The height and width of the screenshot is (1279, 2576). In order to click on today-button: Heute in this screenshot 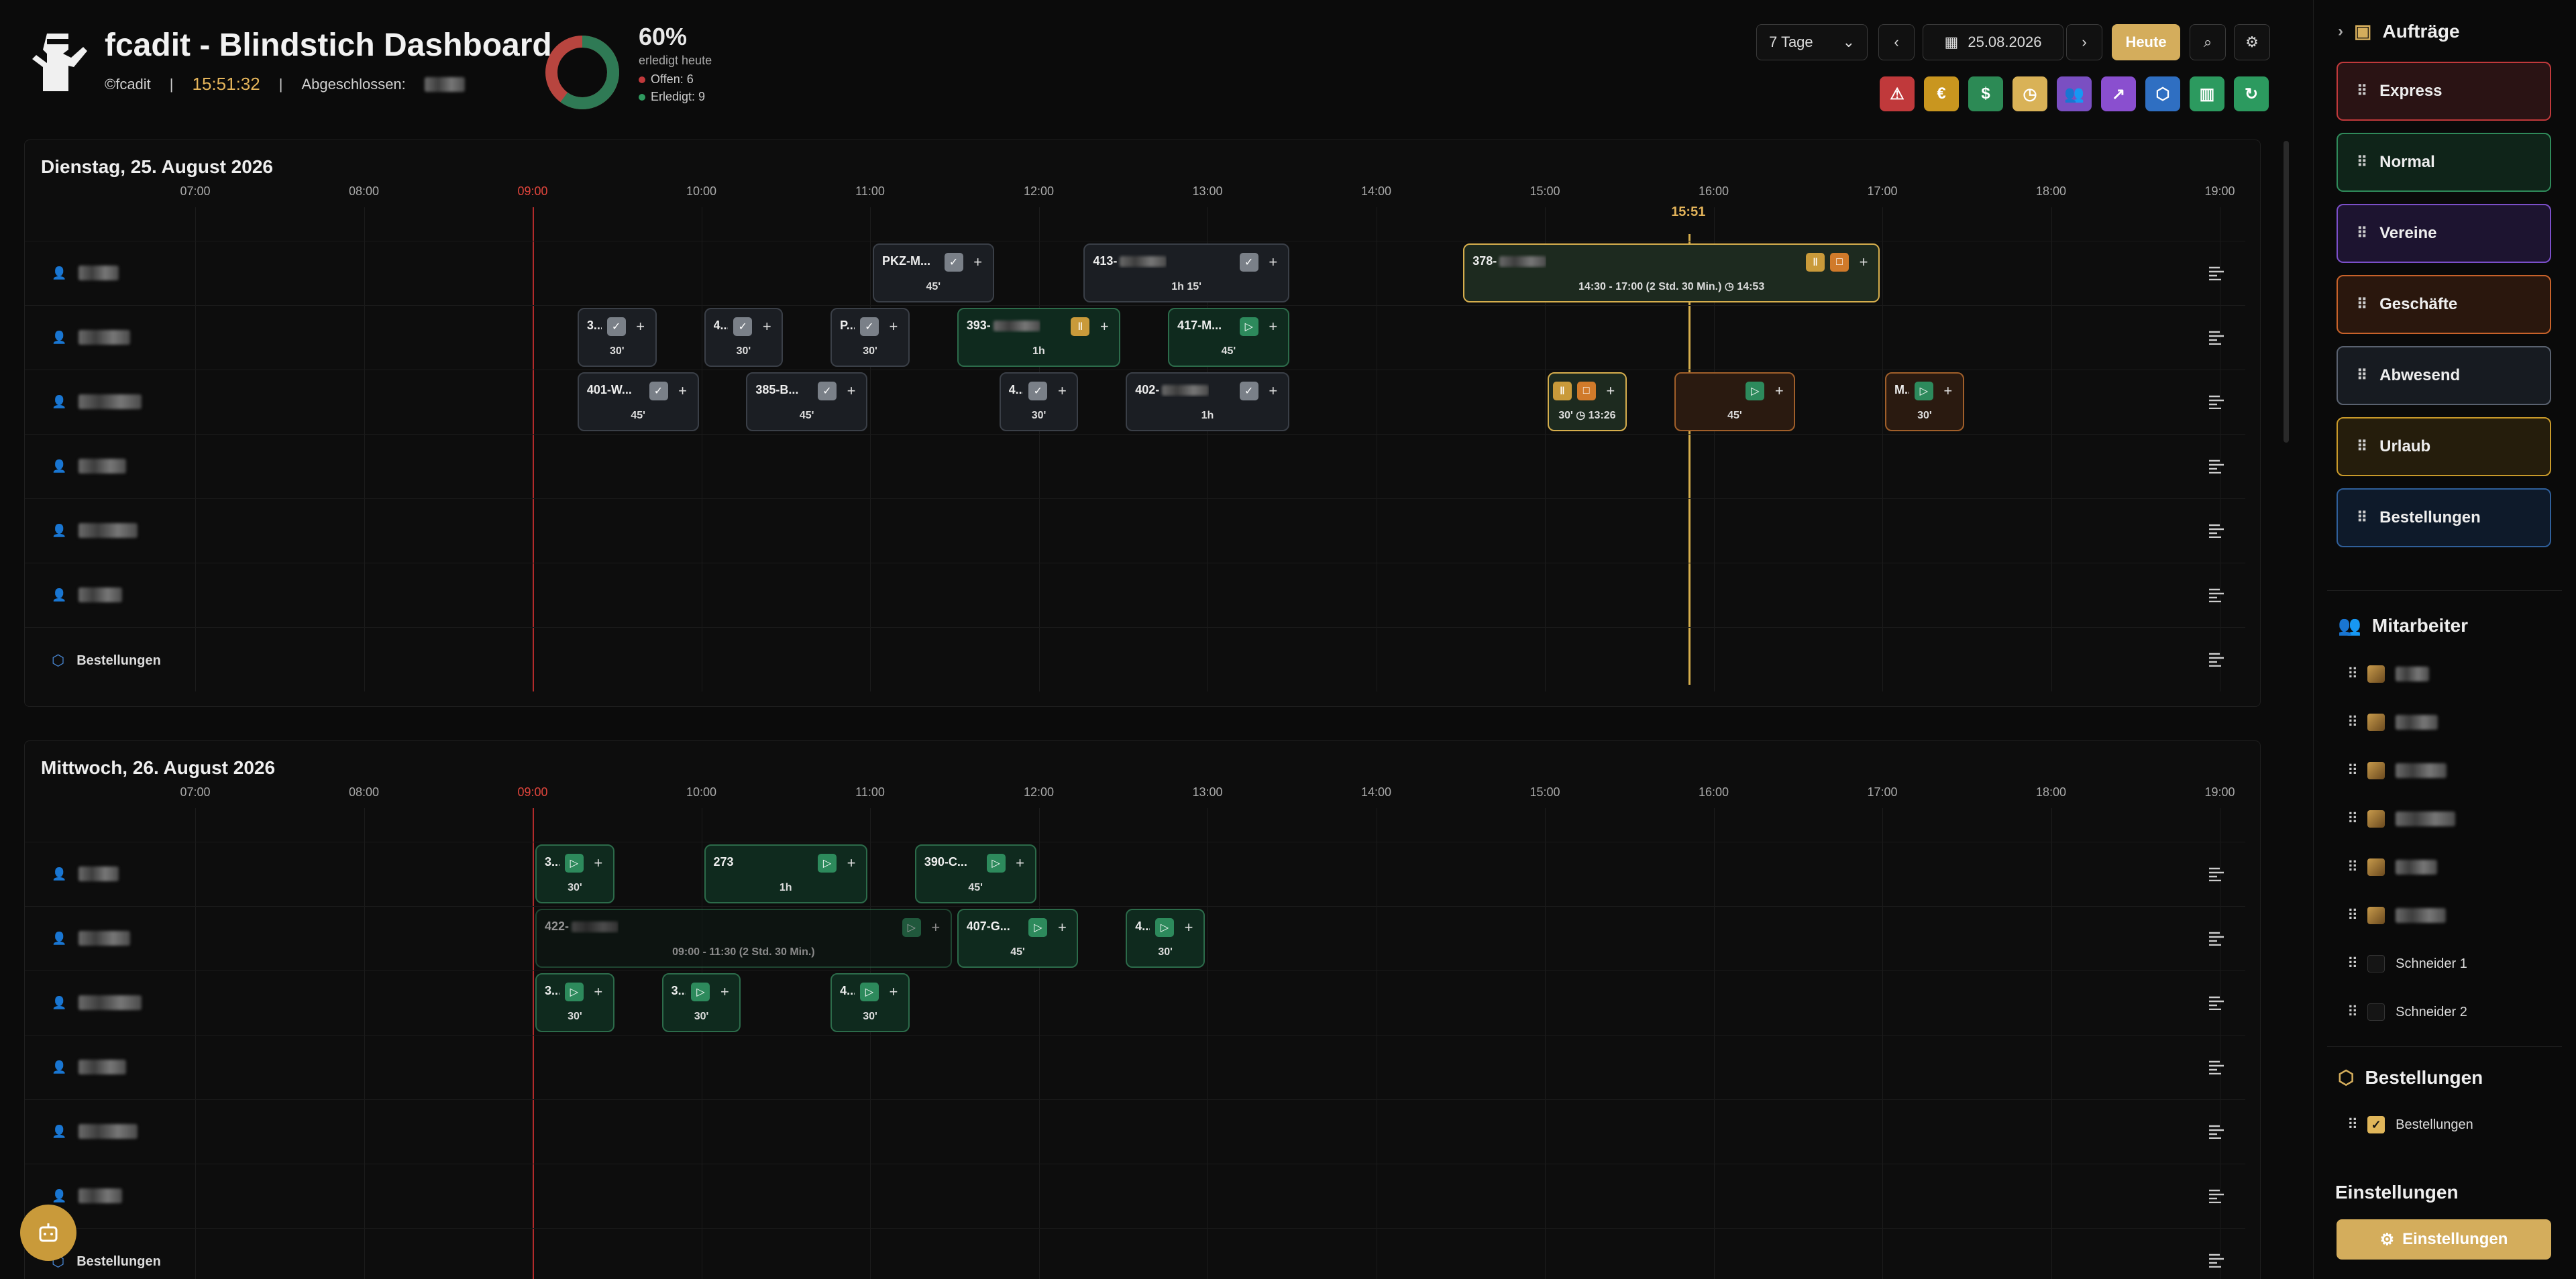, I will do `click(2146, 42)`.